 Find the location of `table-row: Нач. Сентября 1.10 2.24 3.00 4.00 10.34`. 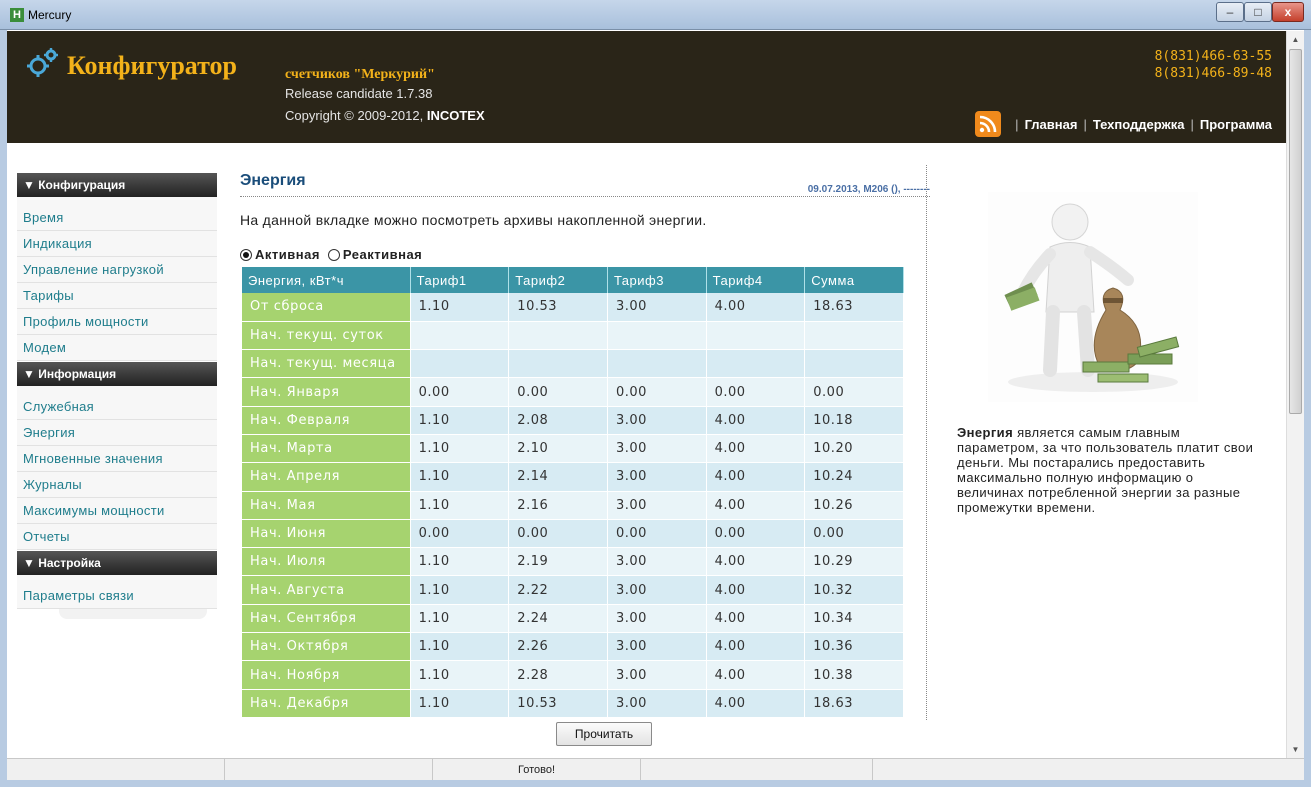

table-row: Нач. Сентября 1.10 2.24 3.00 4.00 10.34 is located at coordinates (573, 619).